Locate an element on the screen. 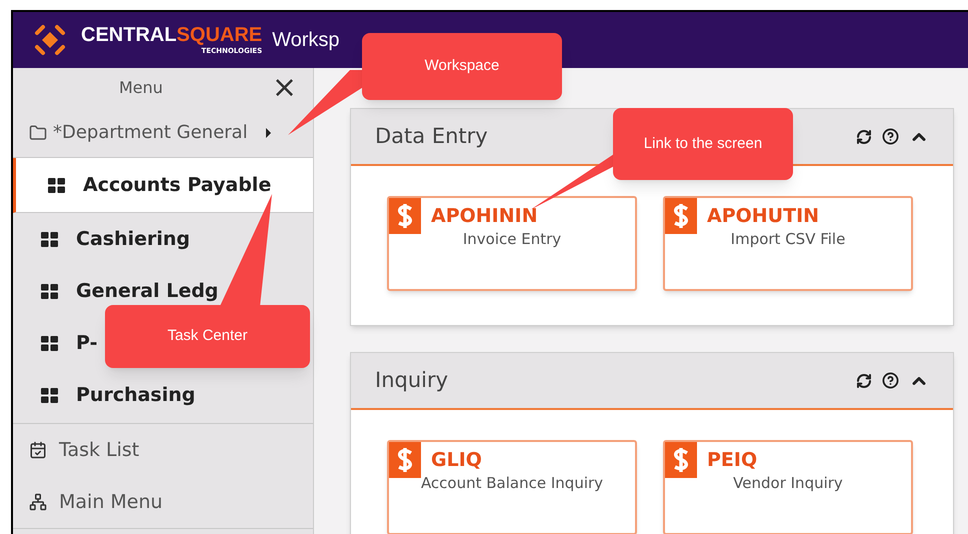 The height and width of the screenshot is (534, 968). sitemap-icon is located at coordinates (38, 502).